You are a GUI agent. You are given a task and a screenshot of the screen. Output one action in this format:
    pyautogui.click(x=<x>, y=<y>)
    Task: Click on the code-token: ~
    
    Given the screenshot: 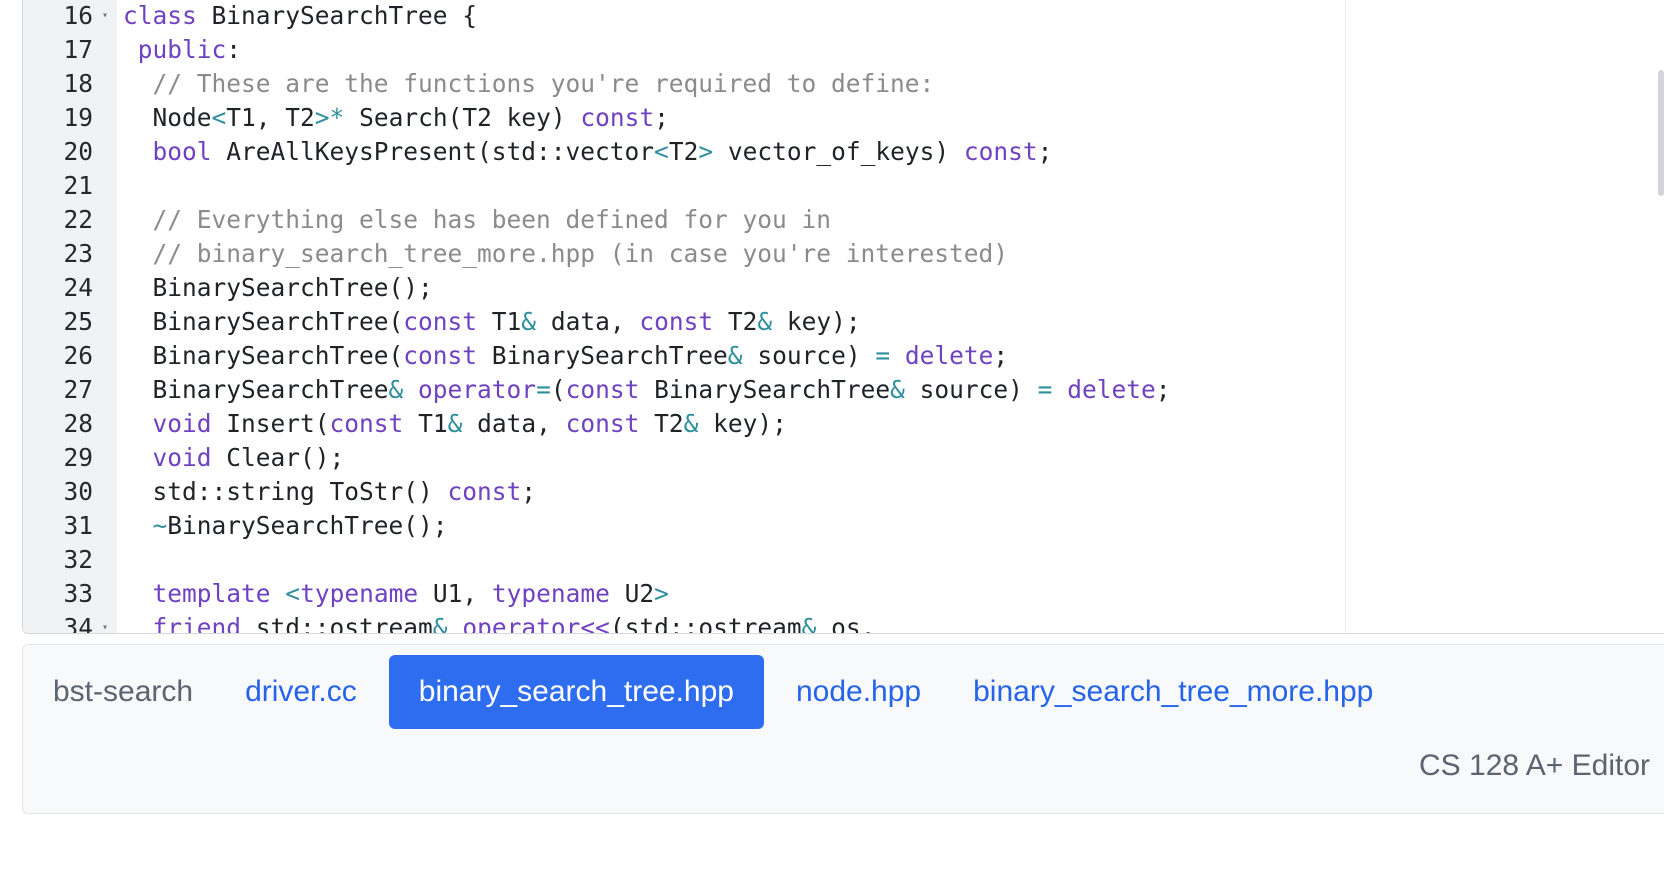 What is the action you would take?
    pyautogui.click(x=160, y=525)
    